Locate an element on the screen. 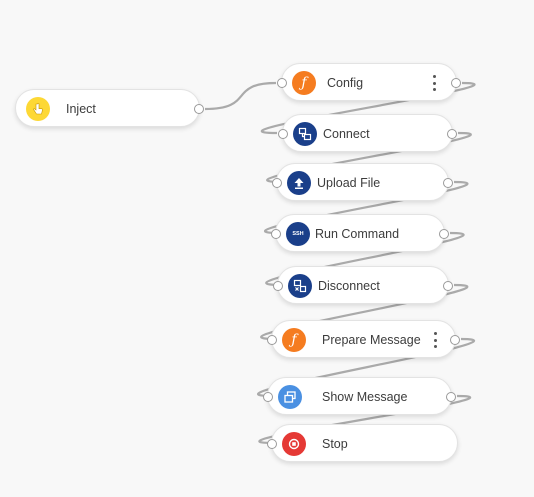 Image resolution: width=534 pixels, height=497 pixels. disconnect-node: Disconnect is located at coordinates (363, 285).